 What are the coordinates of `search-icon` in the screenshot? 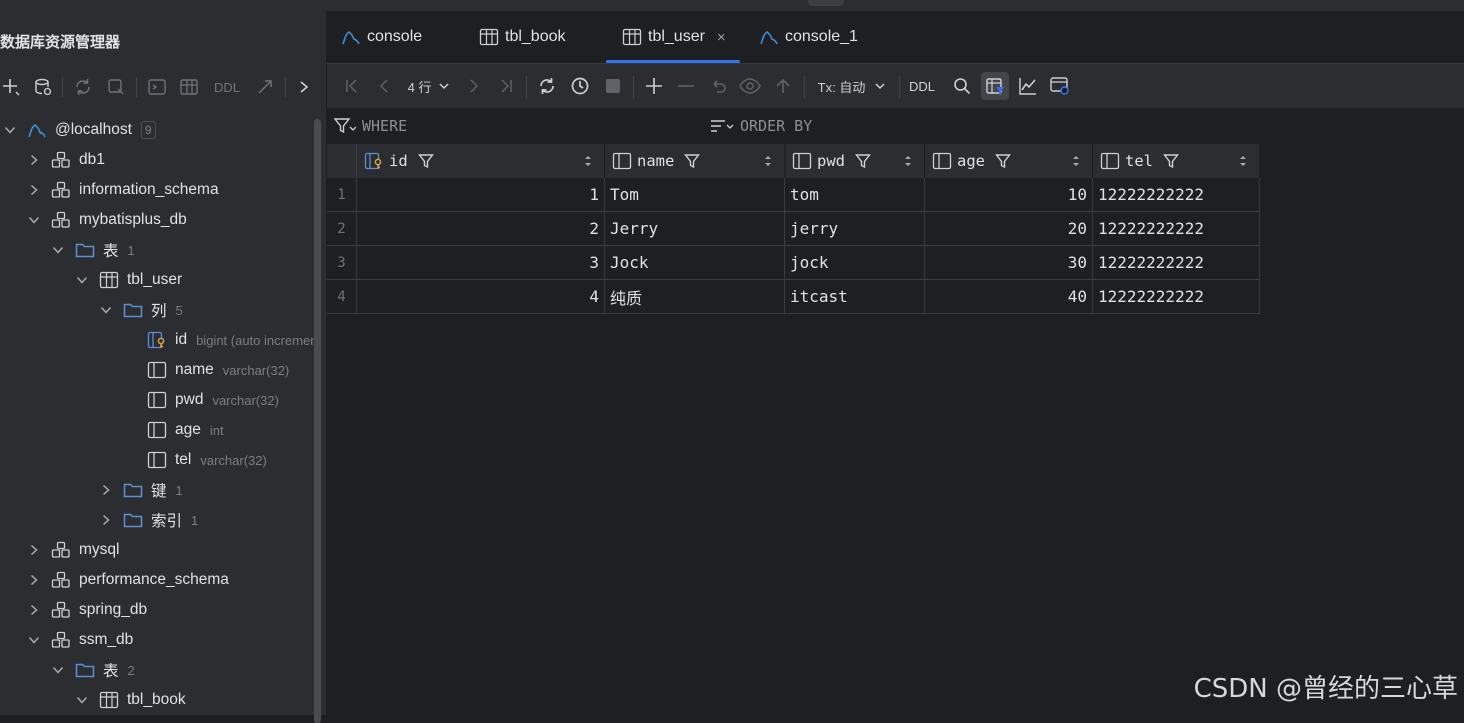 It's located at (962, 86).